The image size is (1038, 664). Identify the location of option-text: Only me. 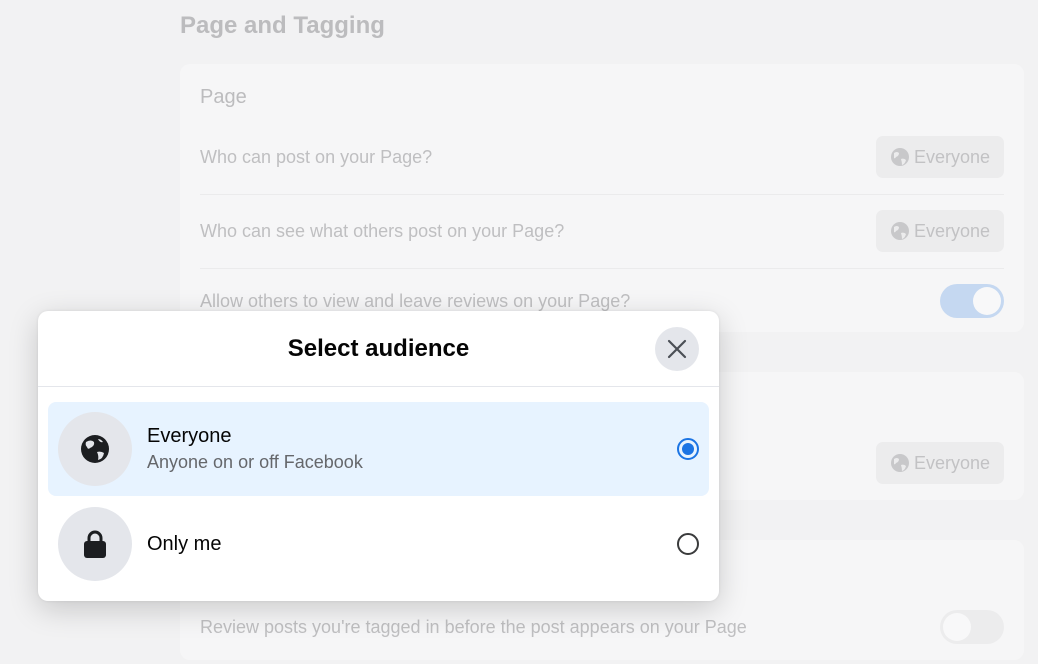
(412, 544).